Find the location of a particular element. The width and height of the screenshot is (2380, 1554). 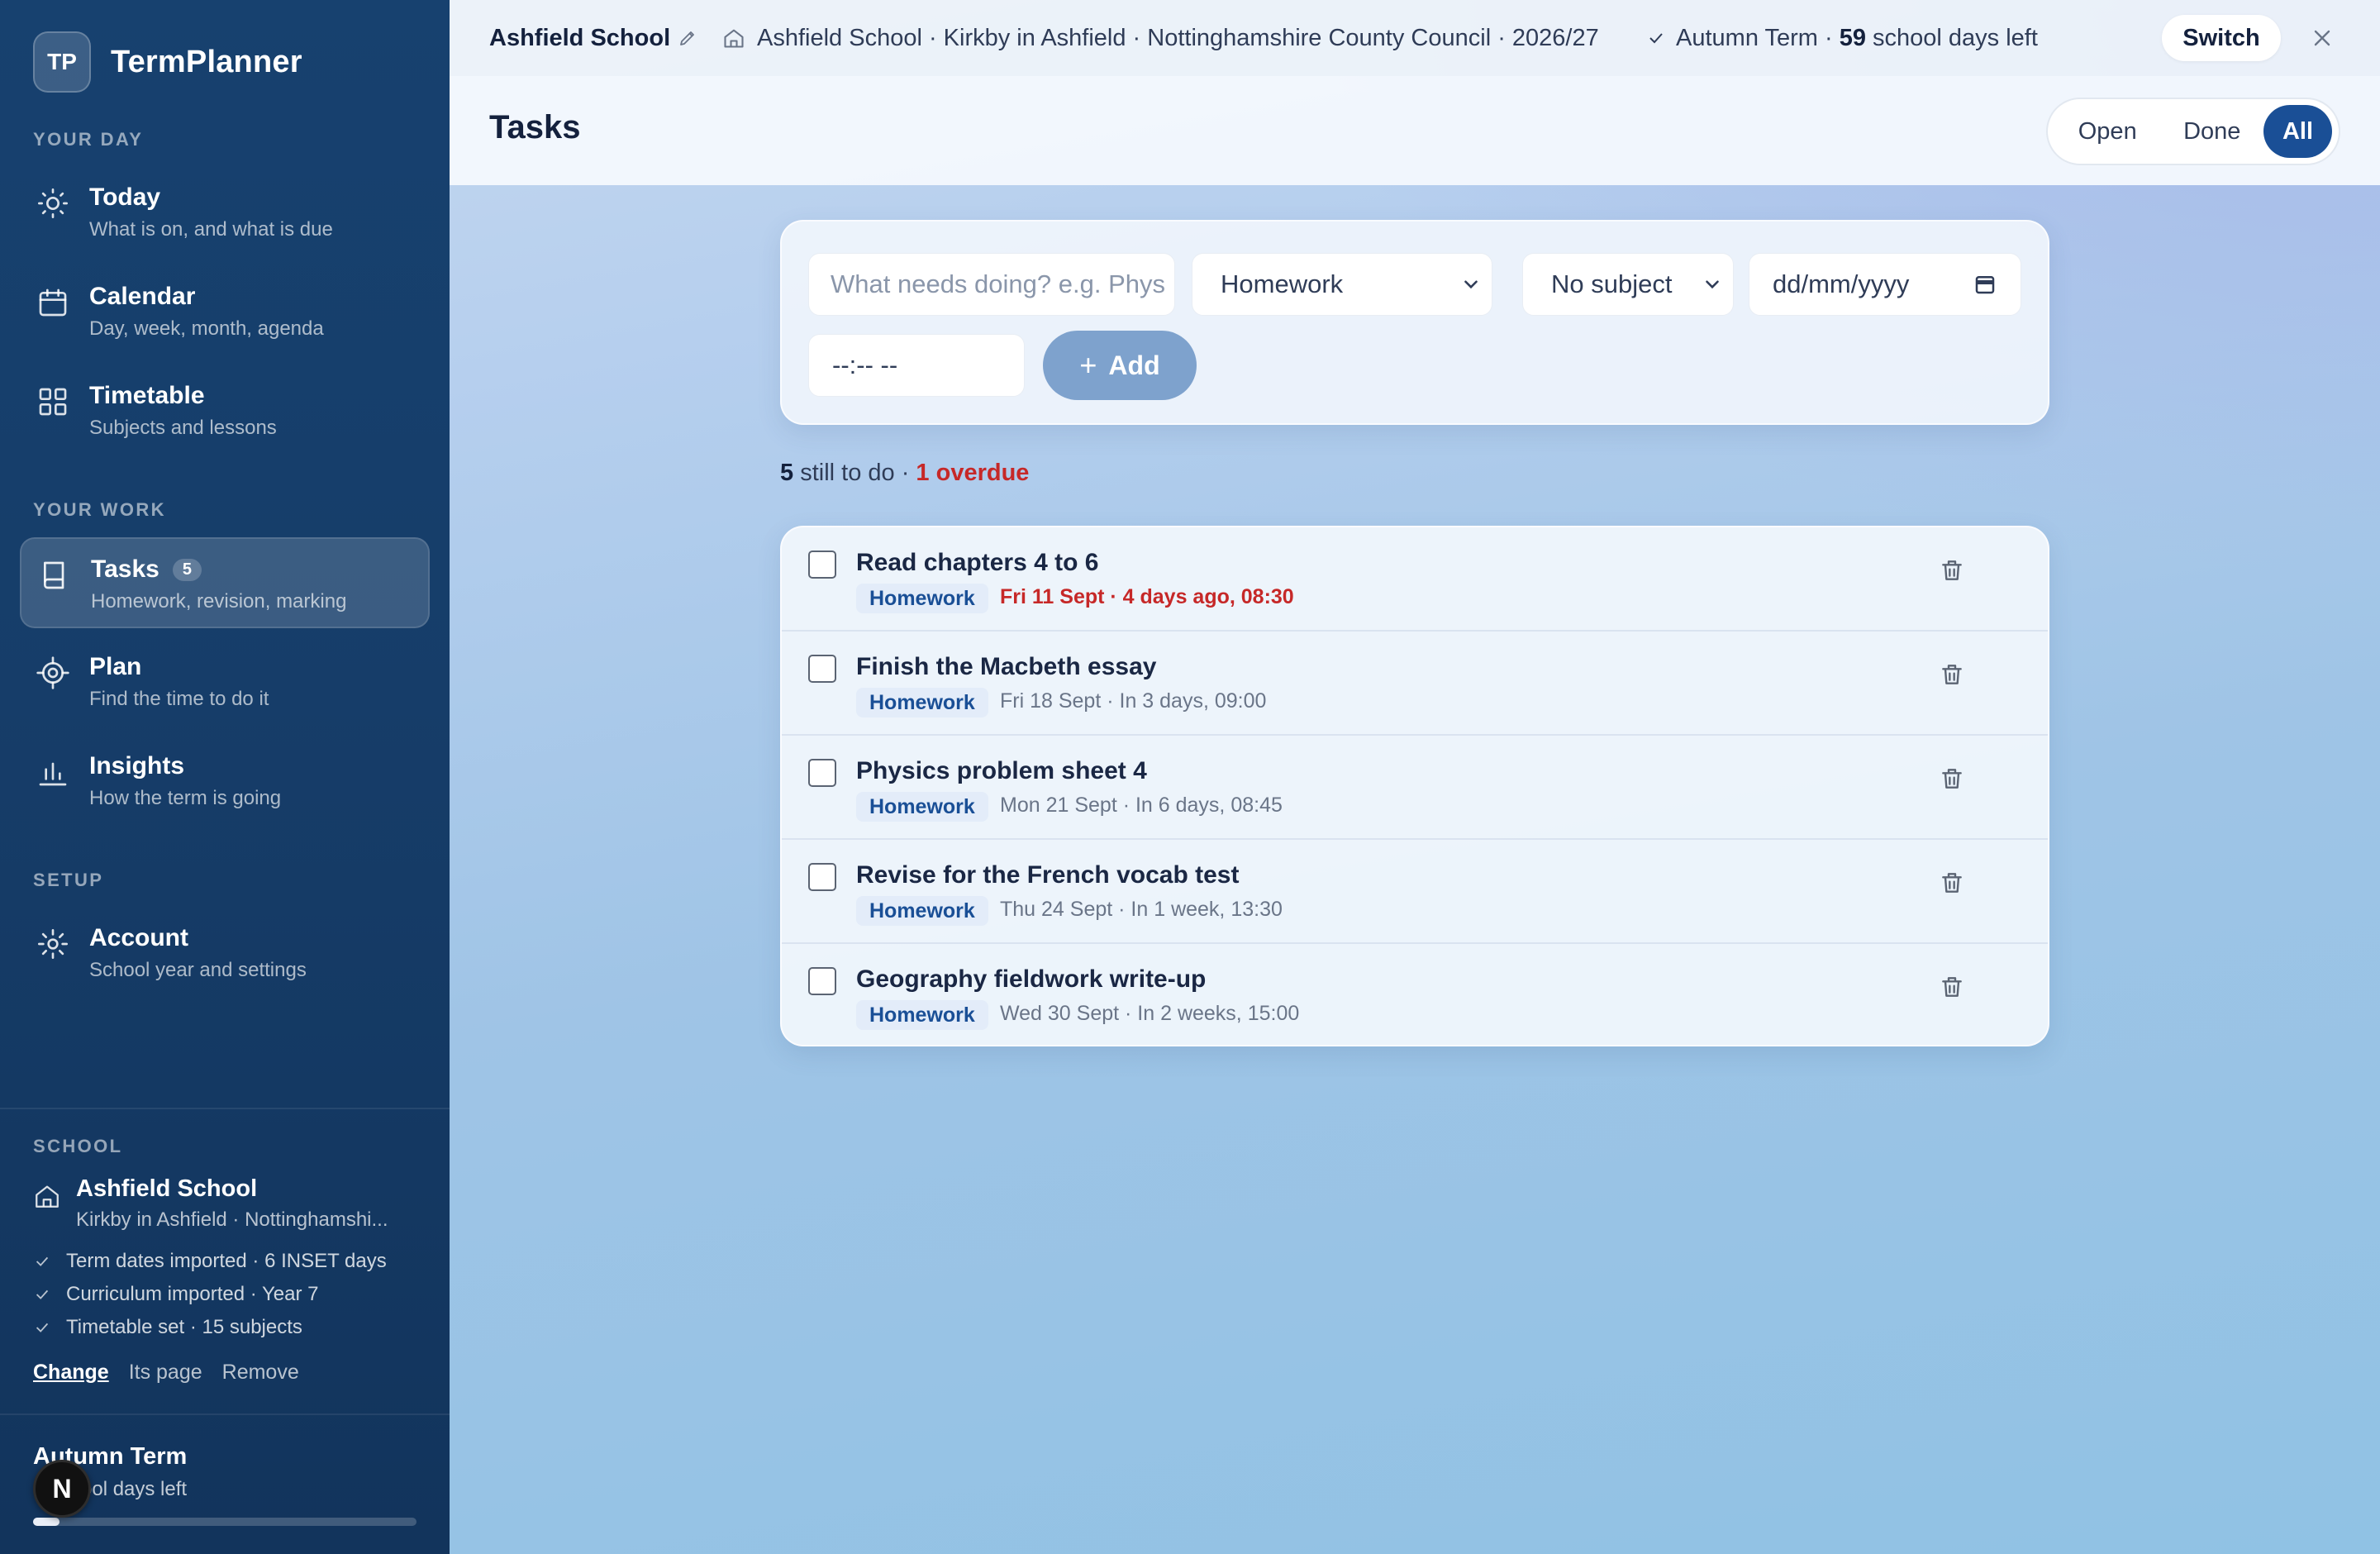

sidebar-item-plan: Plan Find the time to do it is located at coordinates (225, 681).